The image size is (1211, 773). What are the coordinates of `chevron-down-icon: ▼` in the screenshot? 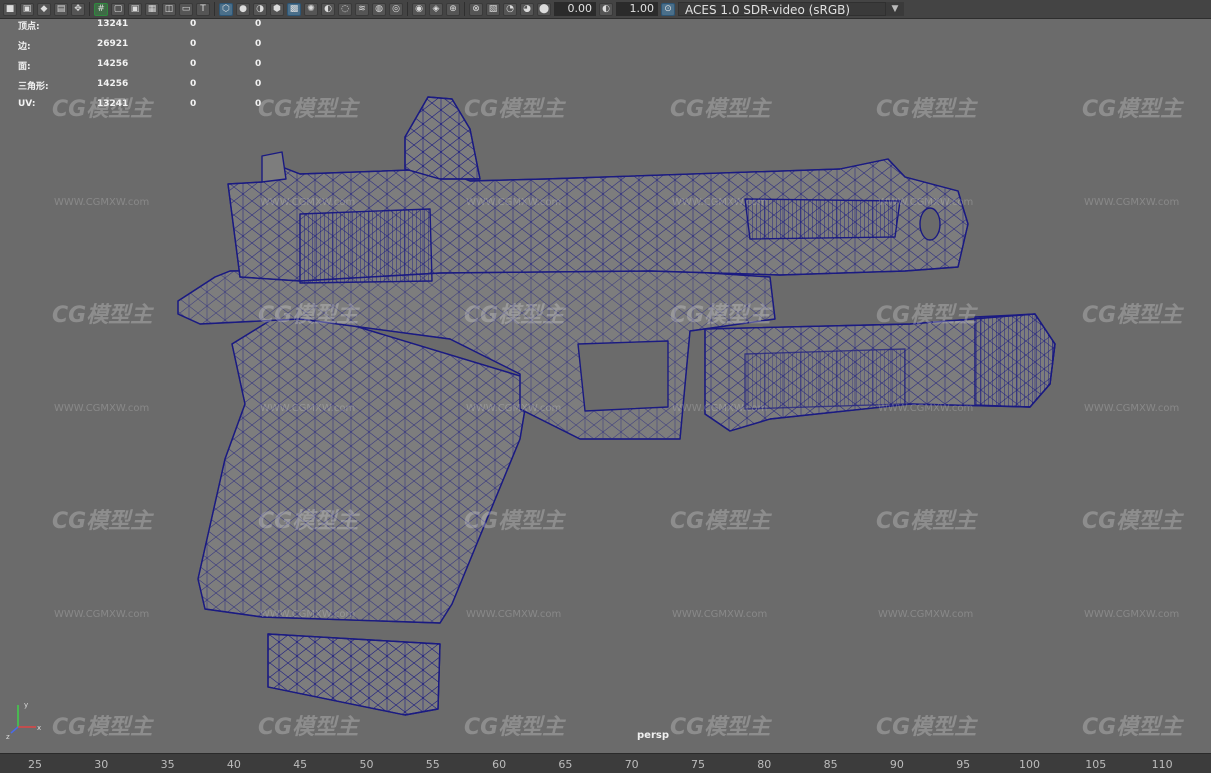 It's located at (895, 9).